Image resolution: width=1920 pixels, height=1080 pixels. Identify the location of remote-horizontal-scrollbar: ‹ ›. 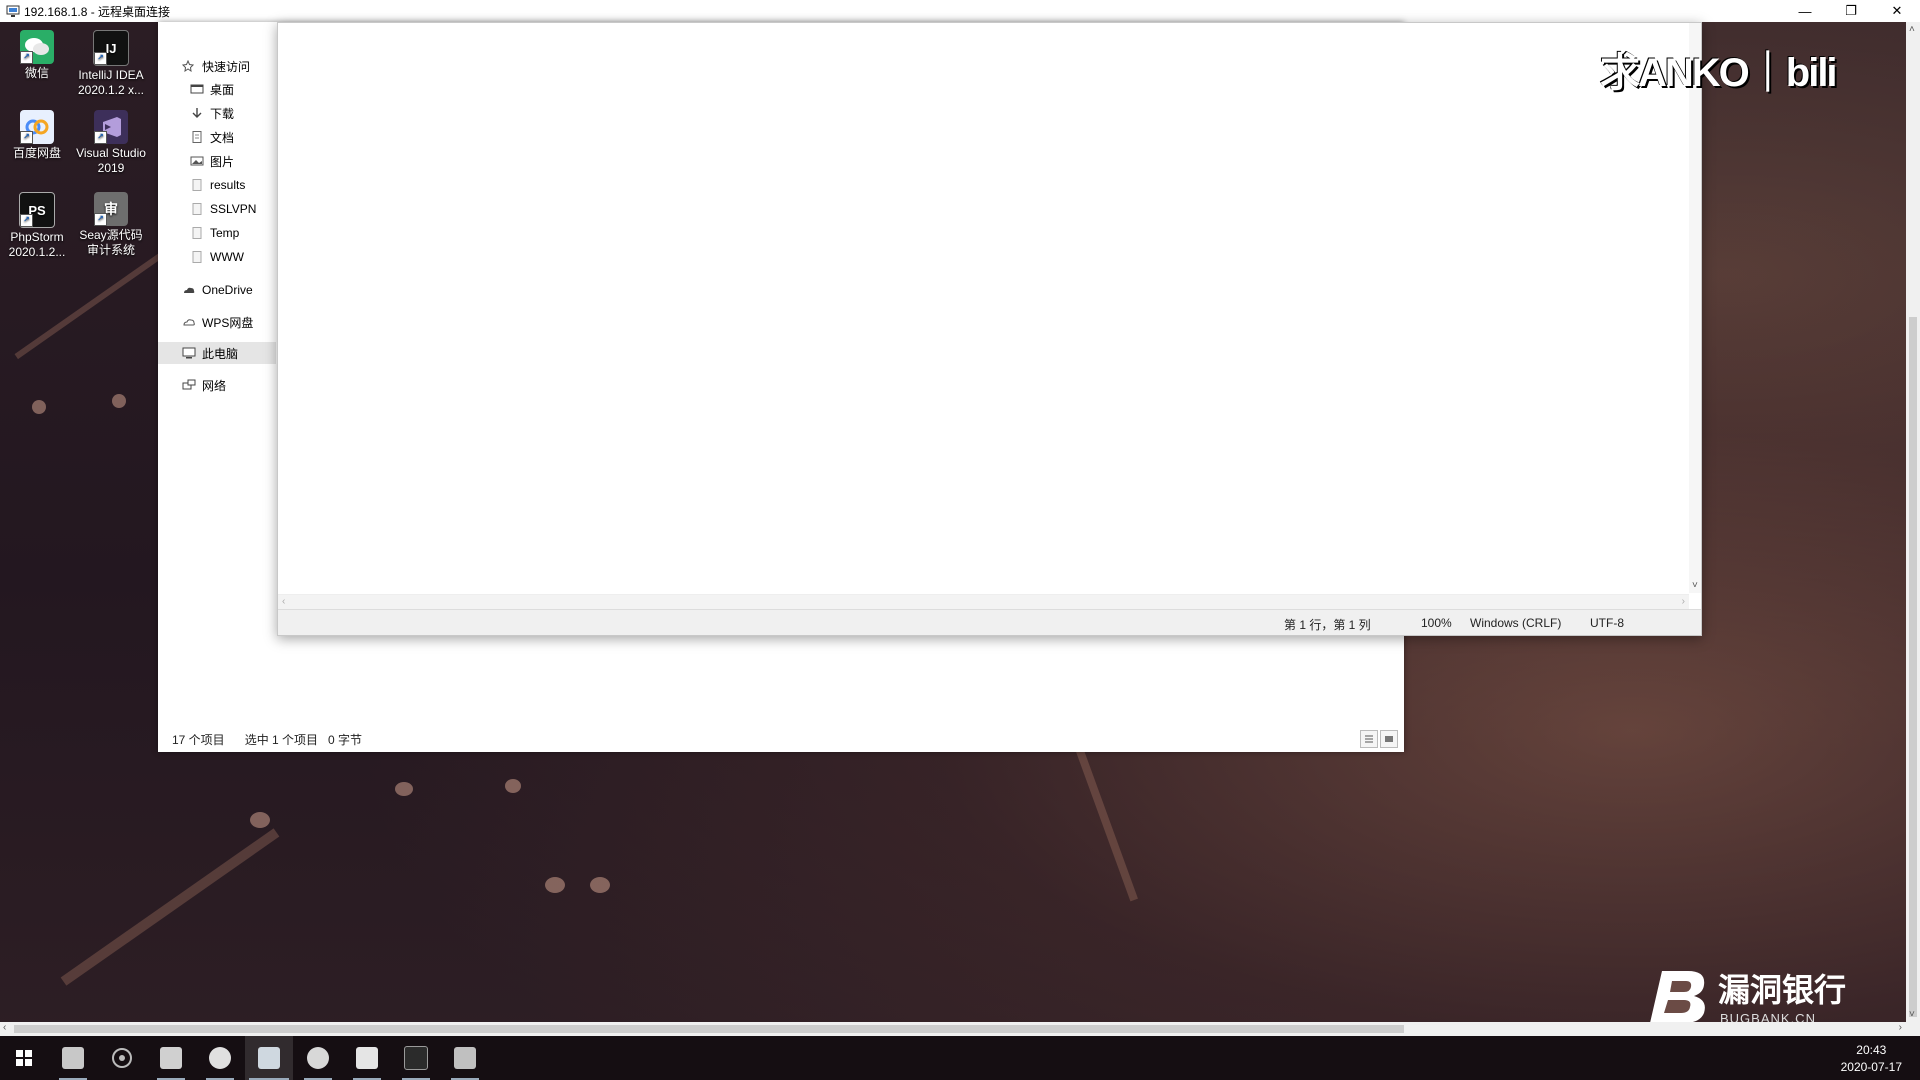
(960, 1029).